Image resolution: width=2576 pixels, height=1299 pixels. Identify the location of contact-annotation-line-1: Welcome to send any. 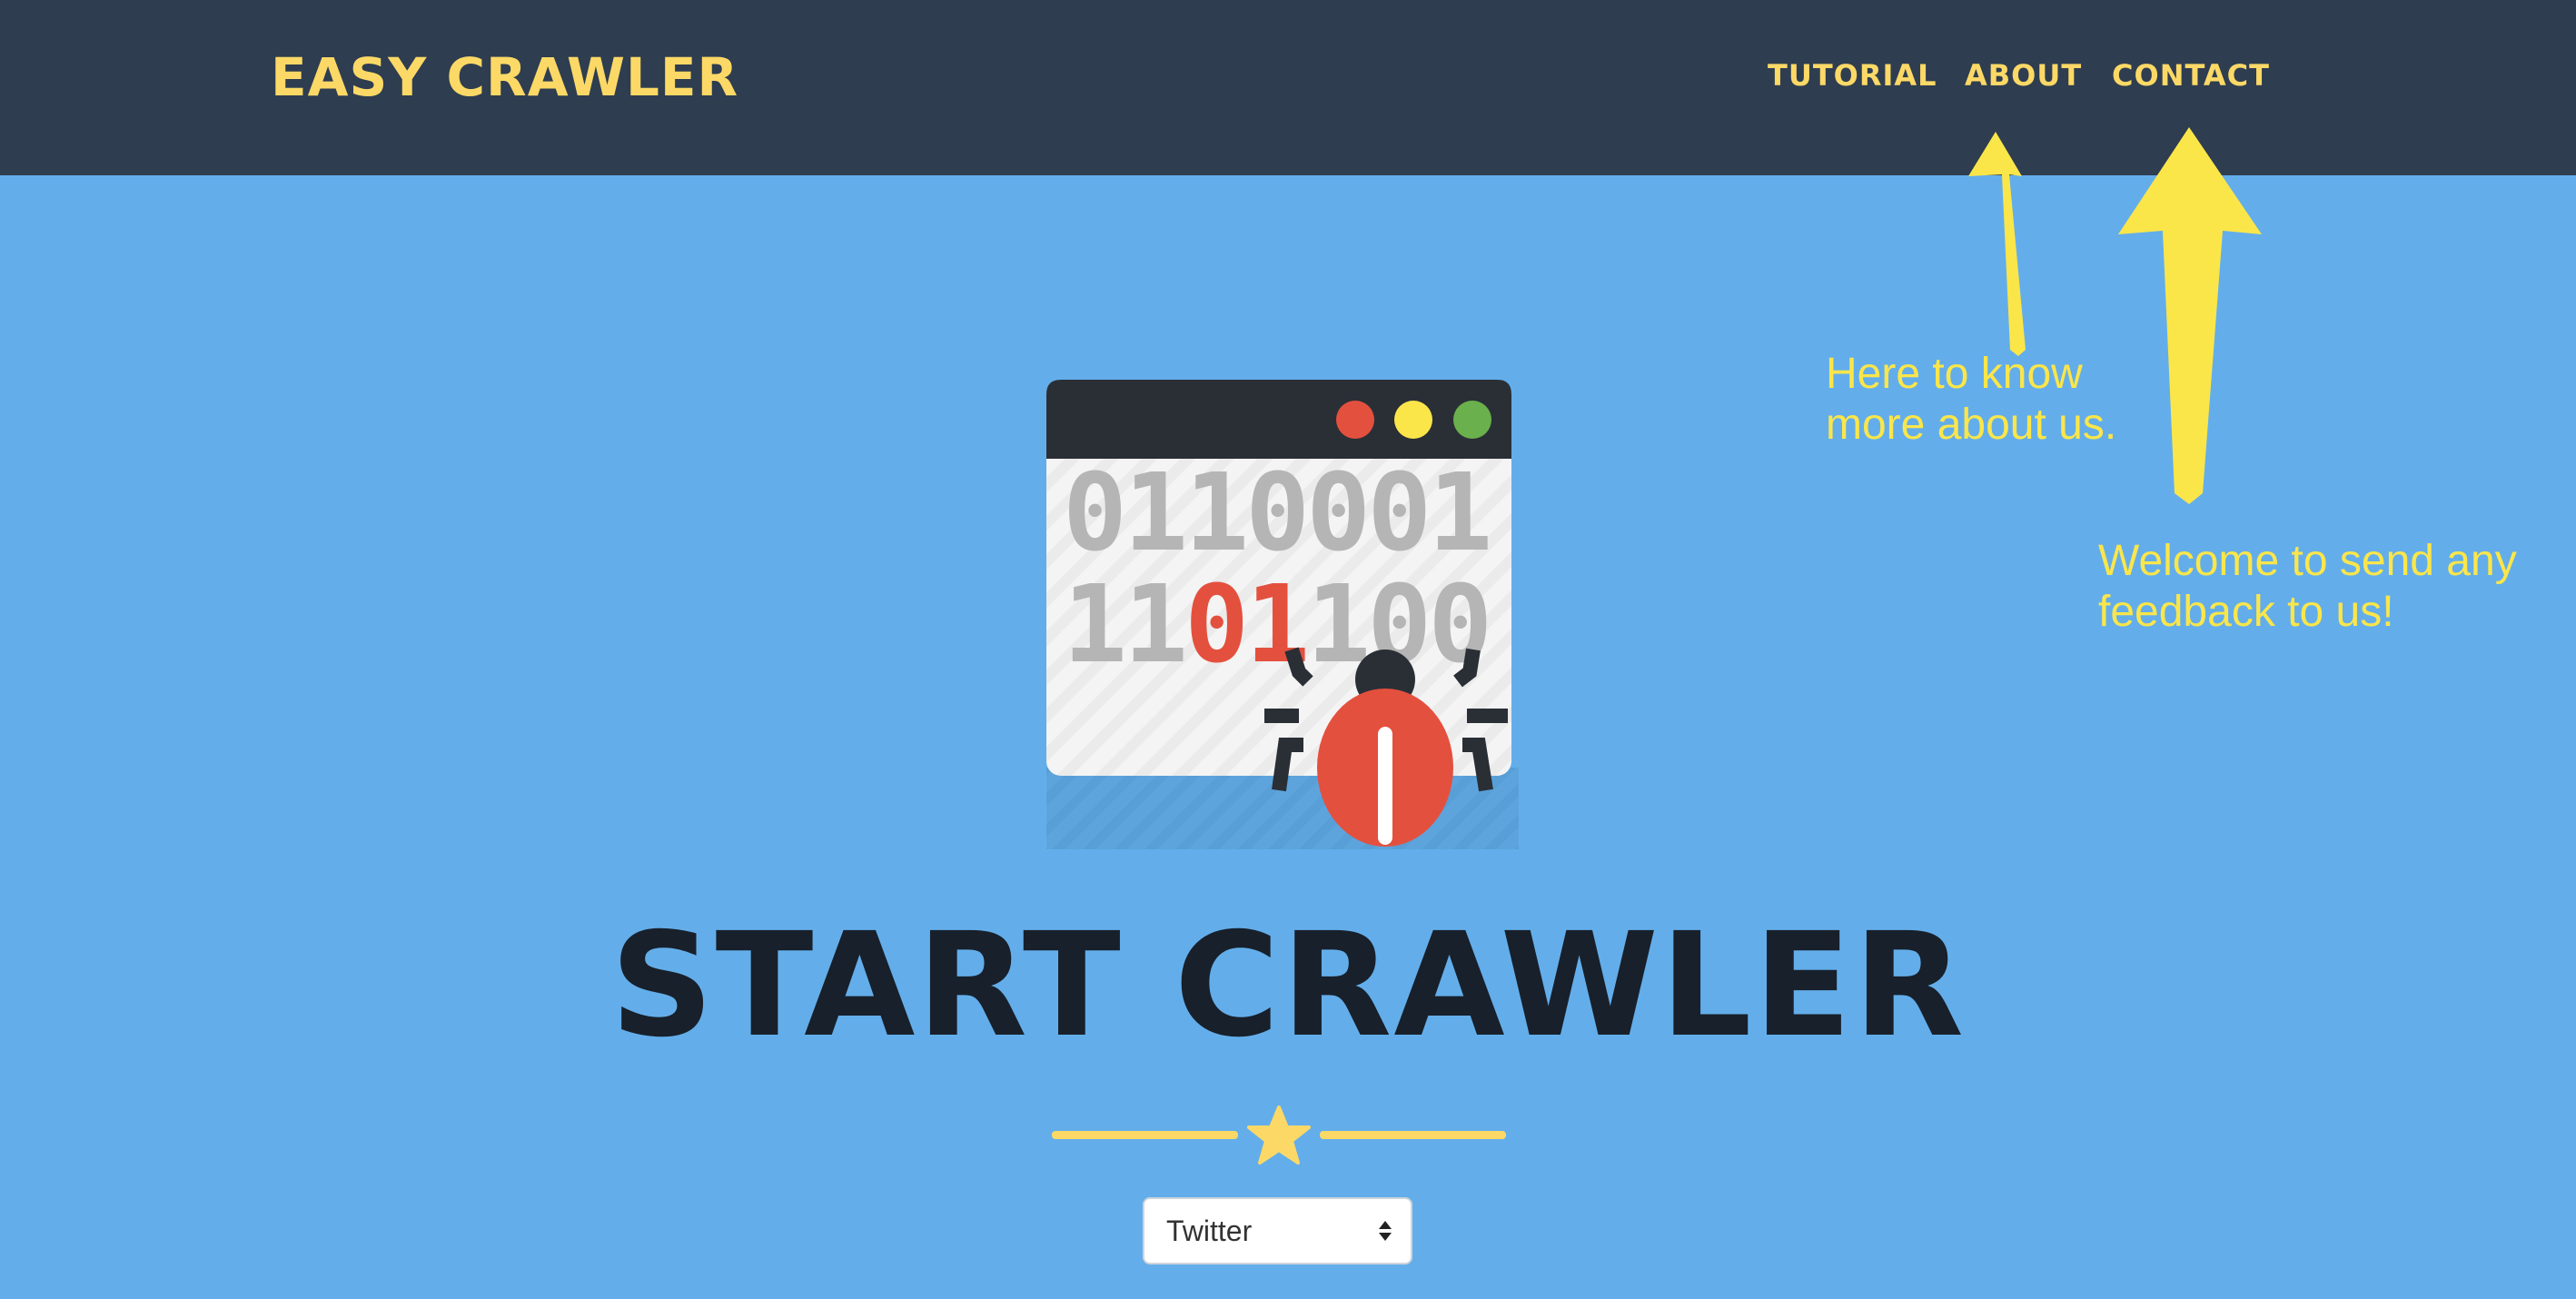
(2307, 561).